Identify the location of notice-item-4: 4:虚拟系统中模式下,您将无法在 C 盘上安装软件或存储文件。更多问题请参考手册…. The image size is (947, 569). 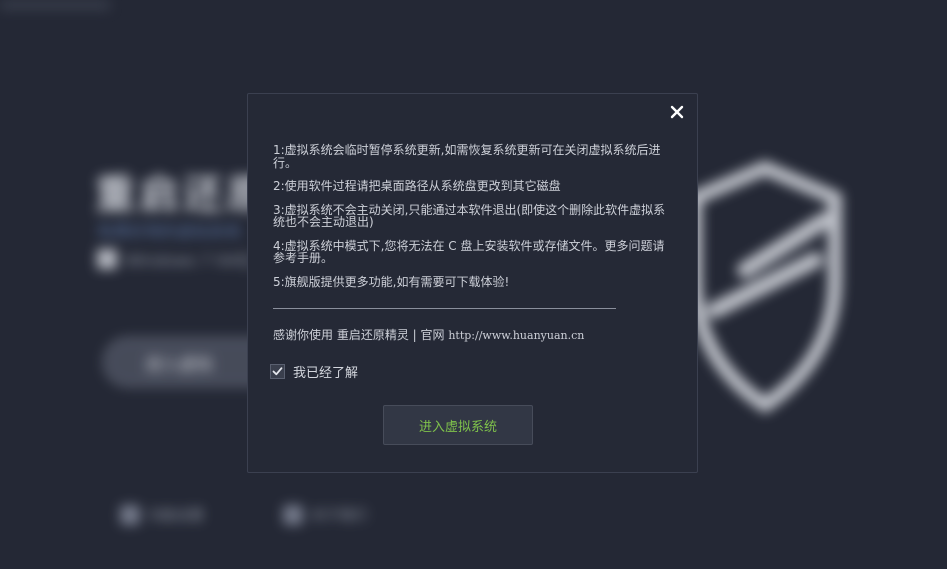
(469, 251).